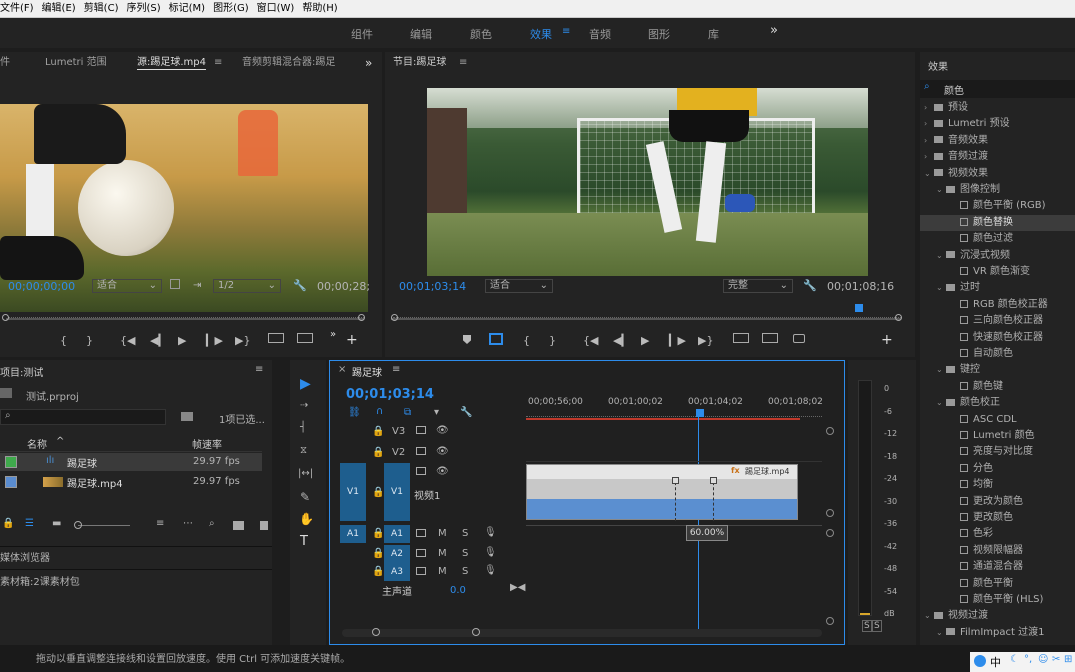  What do you see at coordinates (127, 286) in the screenshot?
I see `source-fit-select: 适合 ⌄` at bounding box center [127, 286].